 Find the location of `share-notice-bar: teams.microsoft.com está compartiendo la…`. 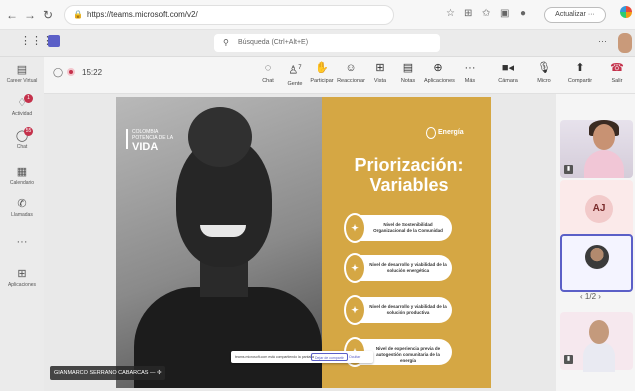

share-notice-bar: teams.microsoft.com está compartiendo la… is located at coordinates (302, 357).